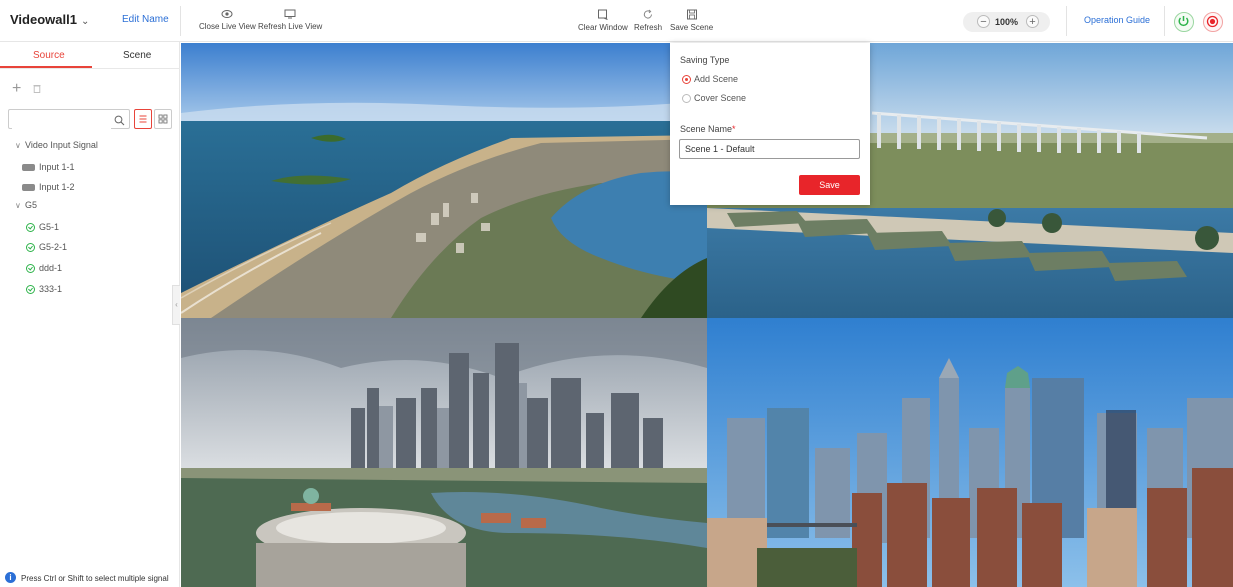 The image size is (1233, 587). What do you see at coordinates (26, 205) in the screenshot?
I see `tree-group-g5: ∨ G5` at bounding box center [26, 205].